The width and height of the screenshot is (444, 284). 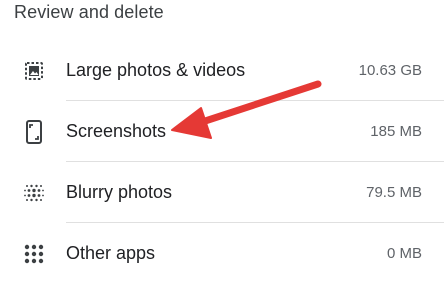 What do you see at coordinates (156, 70) in the screenshot?
I see `list-item-label: Large photos & videos` at bounding box center [156, 70].